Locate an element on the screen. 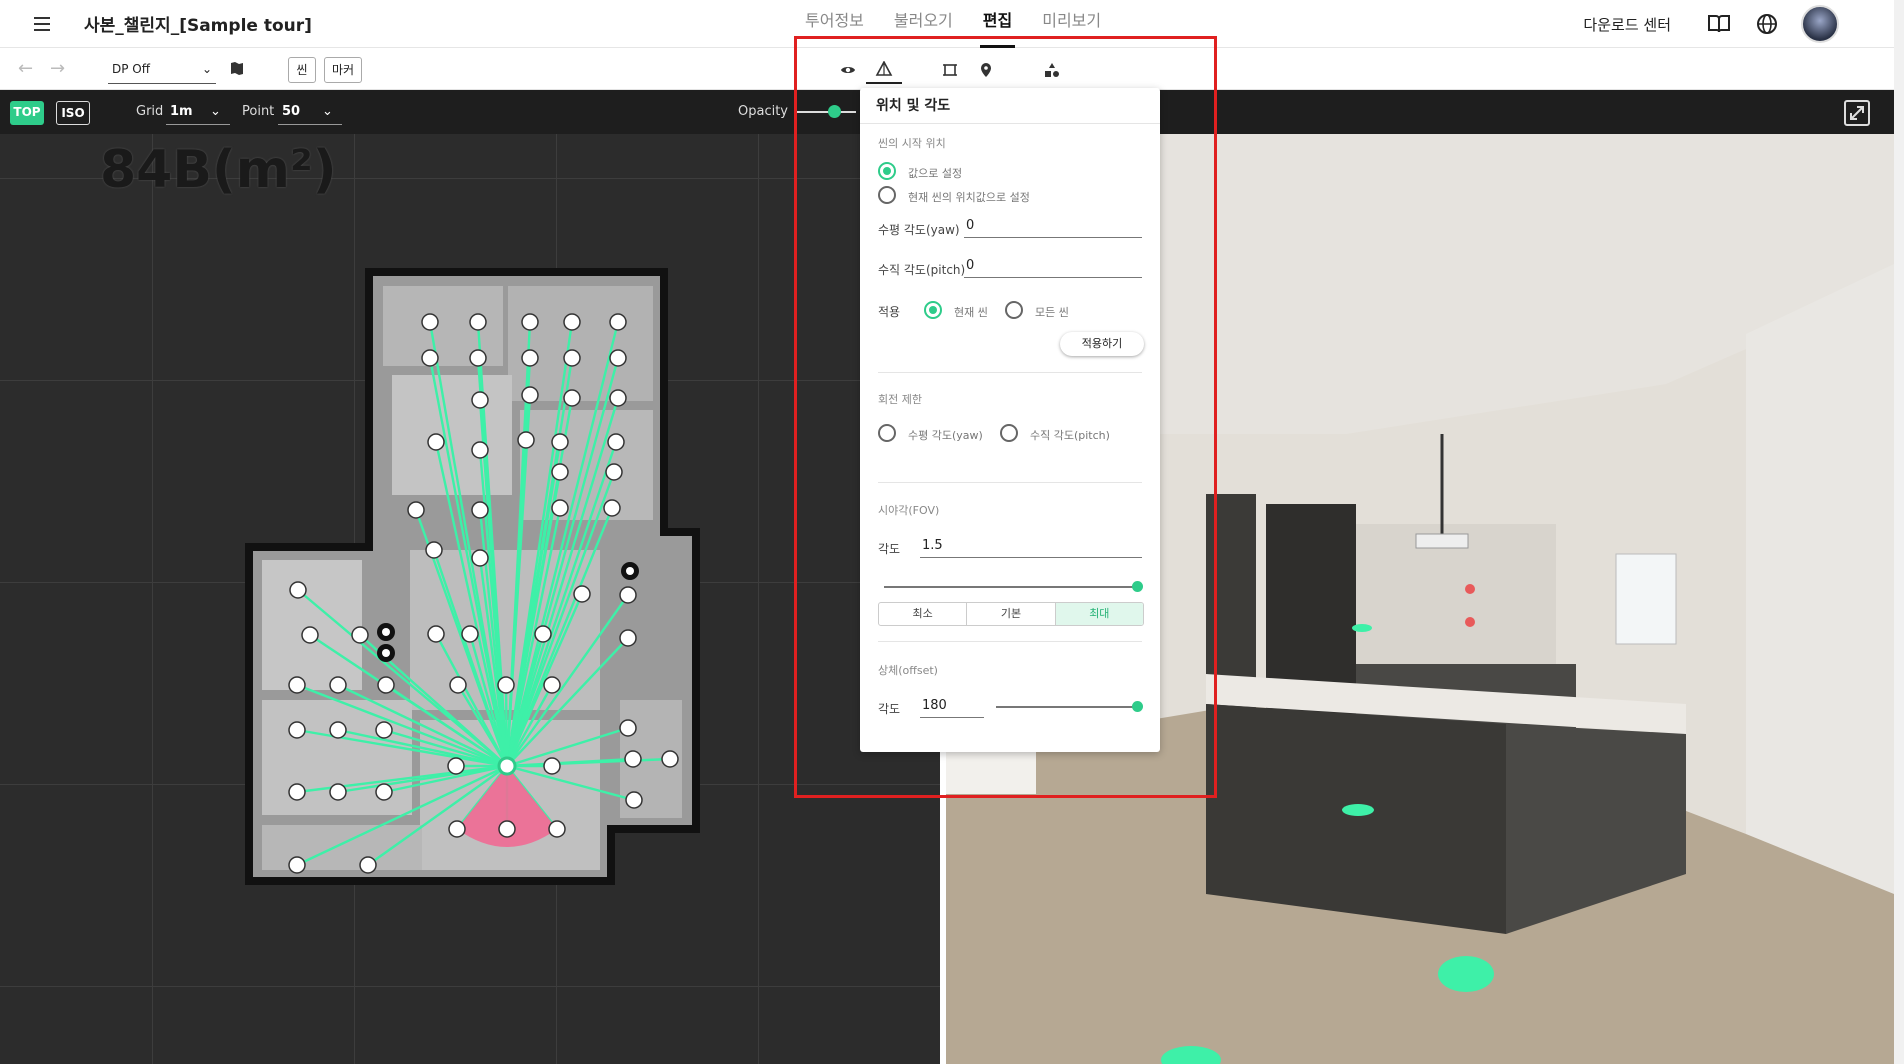 This screenshot has height=1064, width=1904. apply-all-scenes-radio is located at coordinates (1014, 310).